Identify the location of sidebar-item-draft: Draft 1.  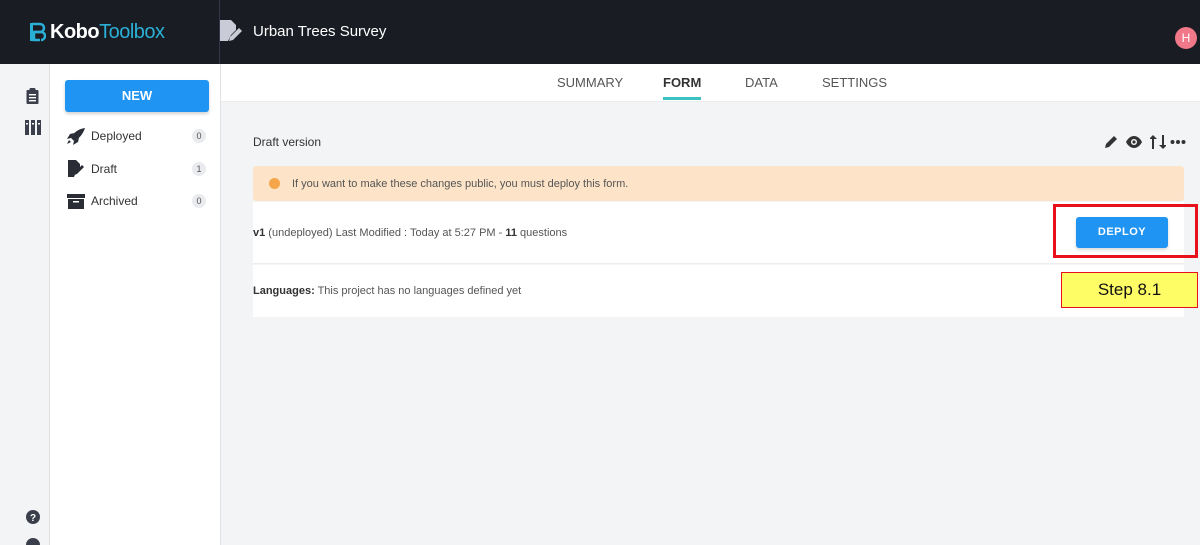
(138, 169).